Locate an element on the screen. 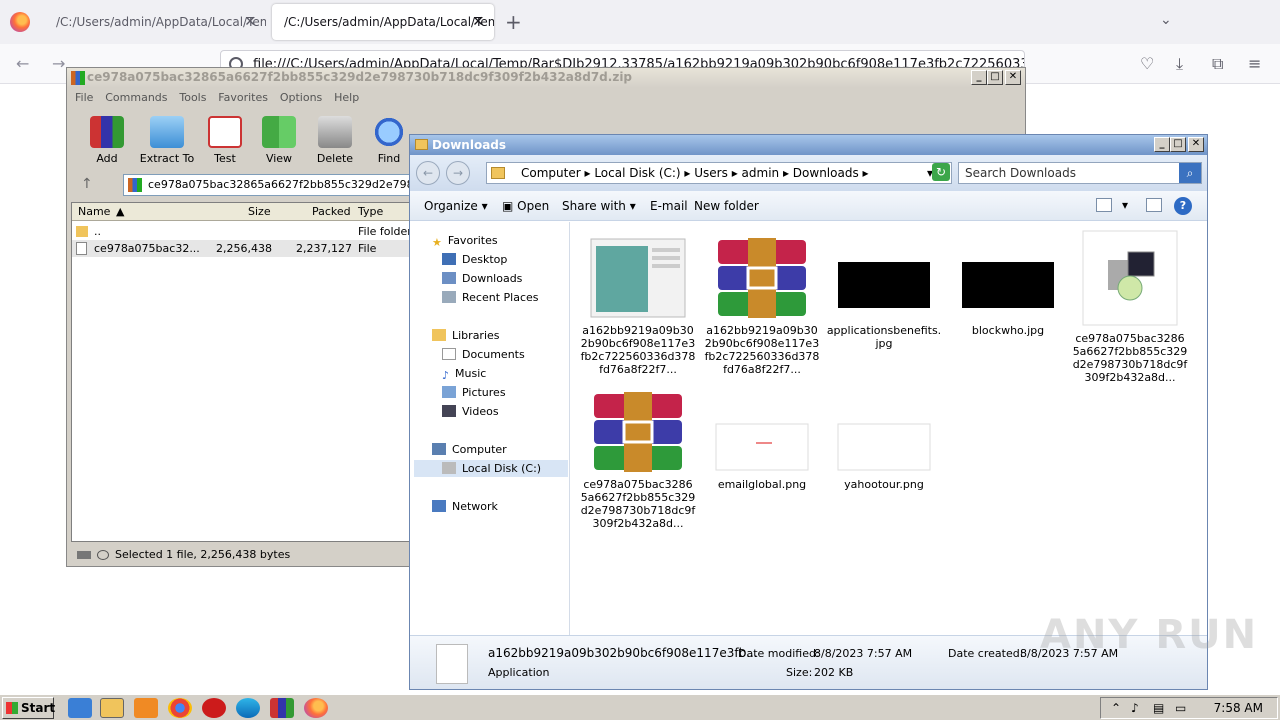  chevron-down-icon: ⌄ is located at coordinates (1166, 20).